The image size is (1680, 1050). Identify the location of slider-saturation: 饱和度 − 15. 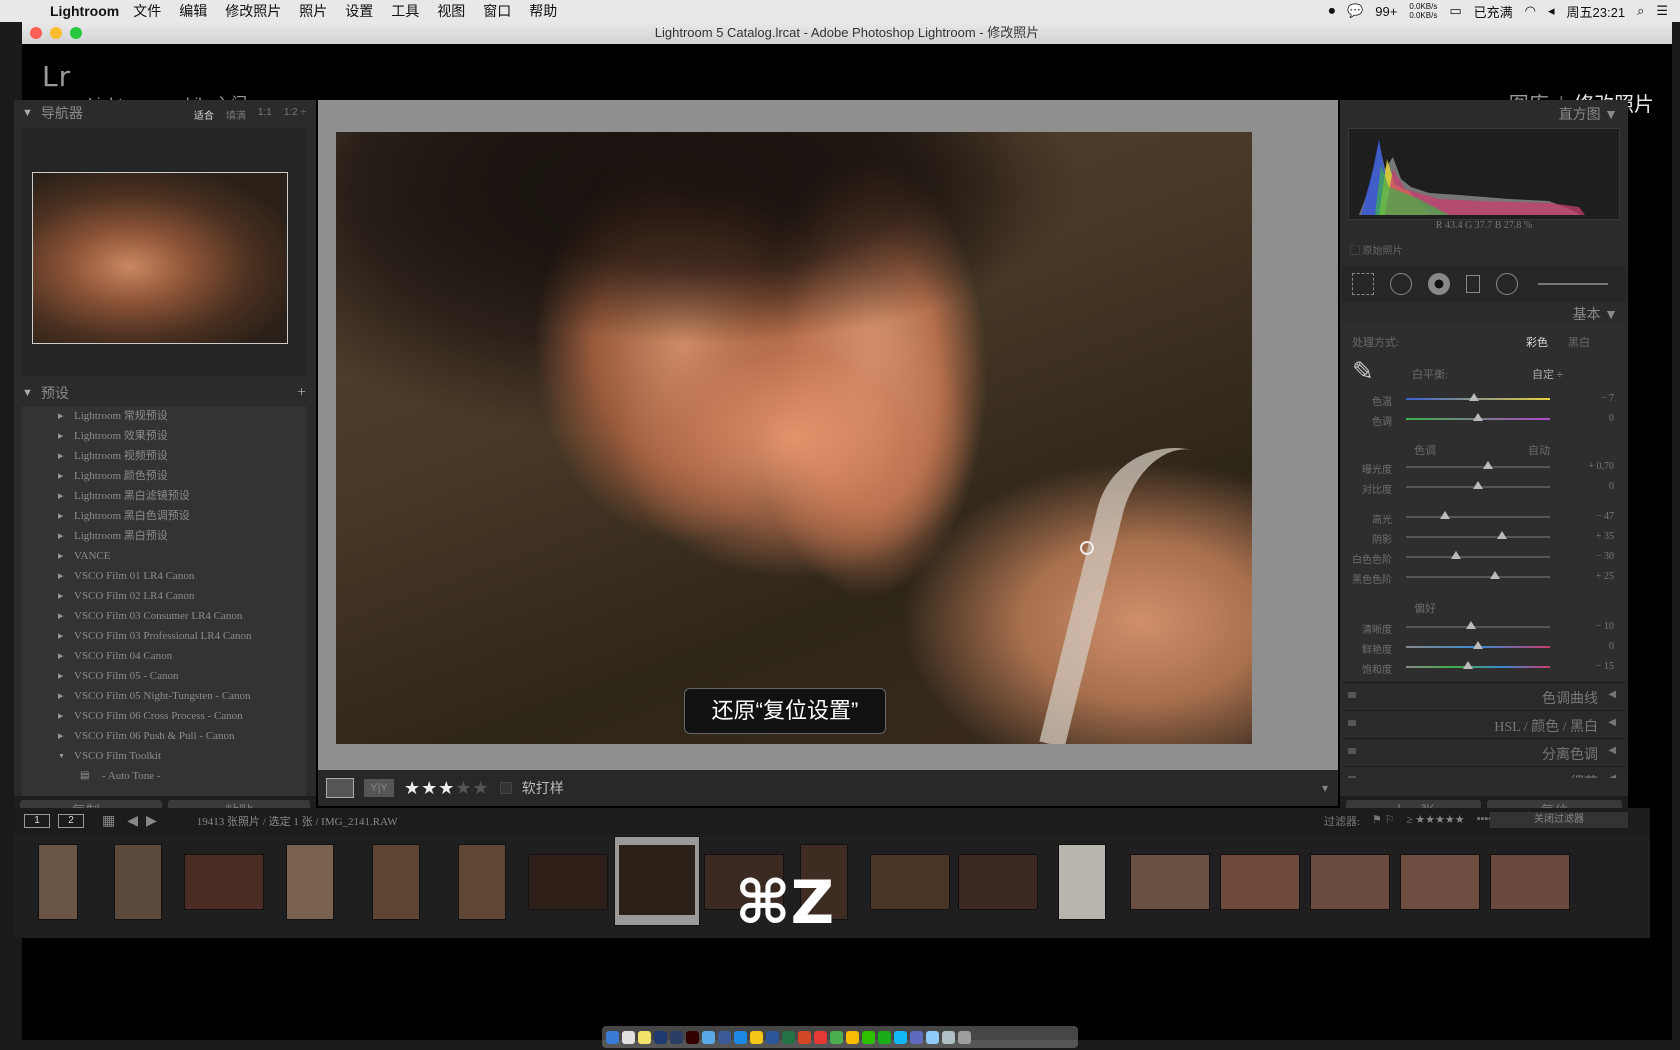
(1484, 667).